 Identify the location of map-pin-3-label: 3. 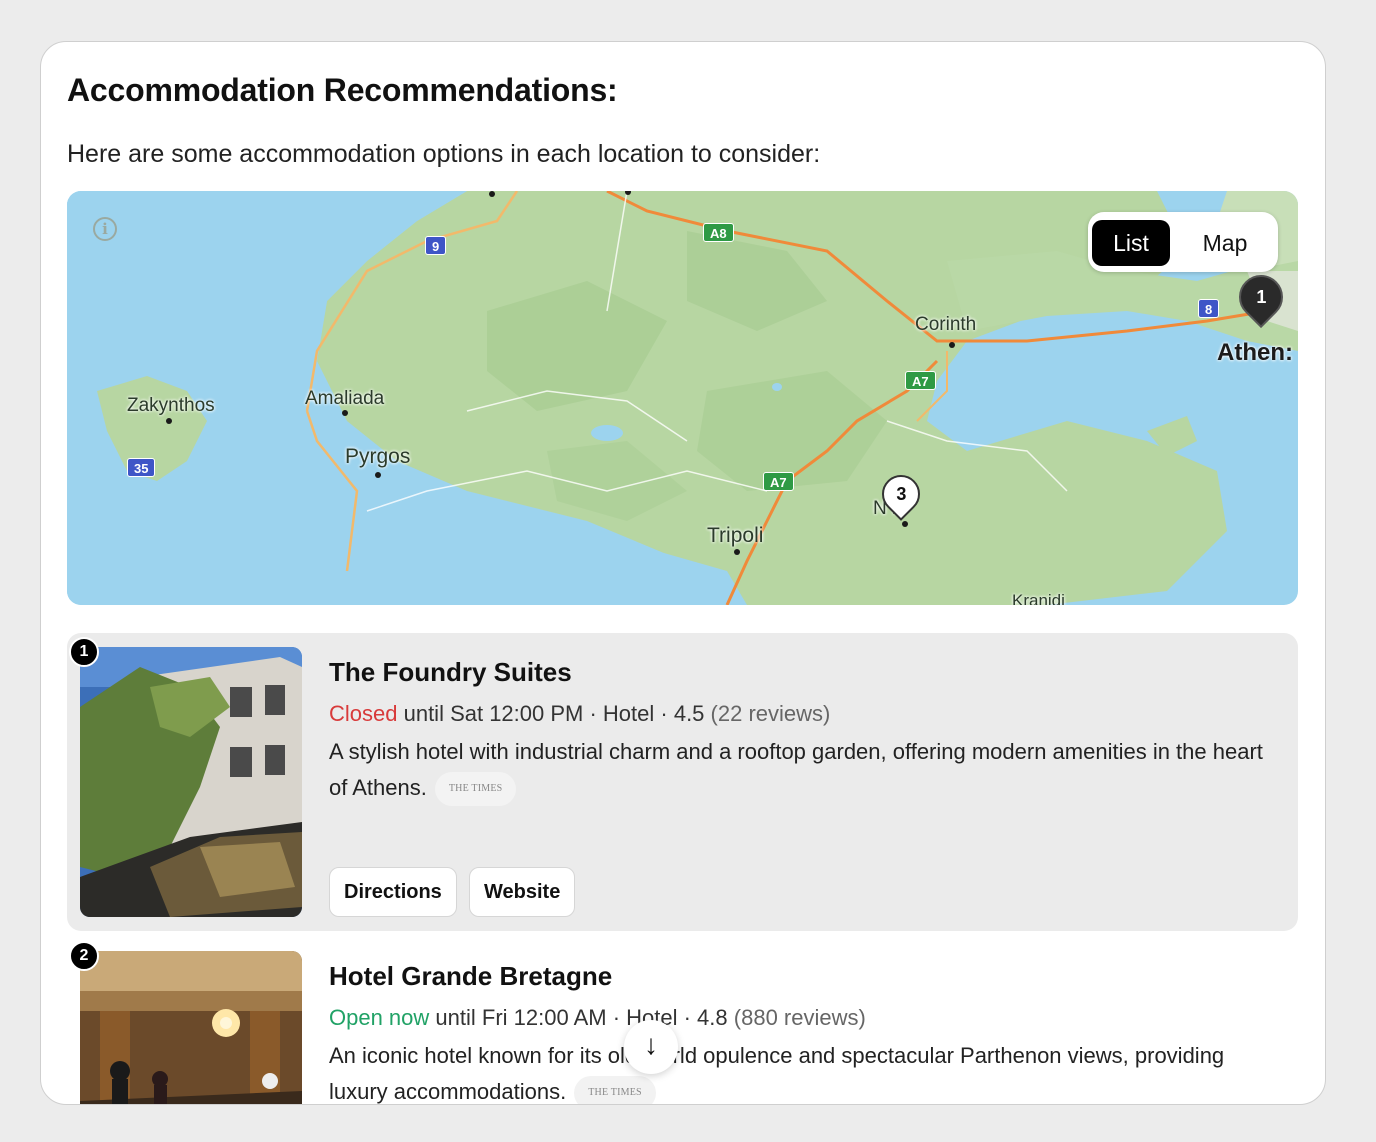
(901, 493).